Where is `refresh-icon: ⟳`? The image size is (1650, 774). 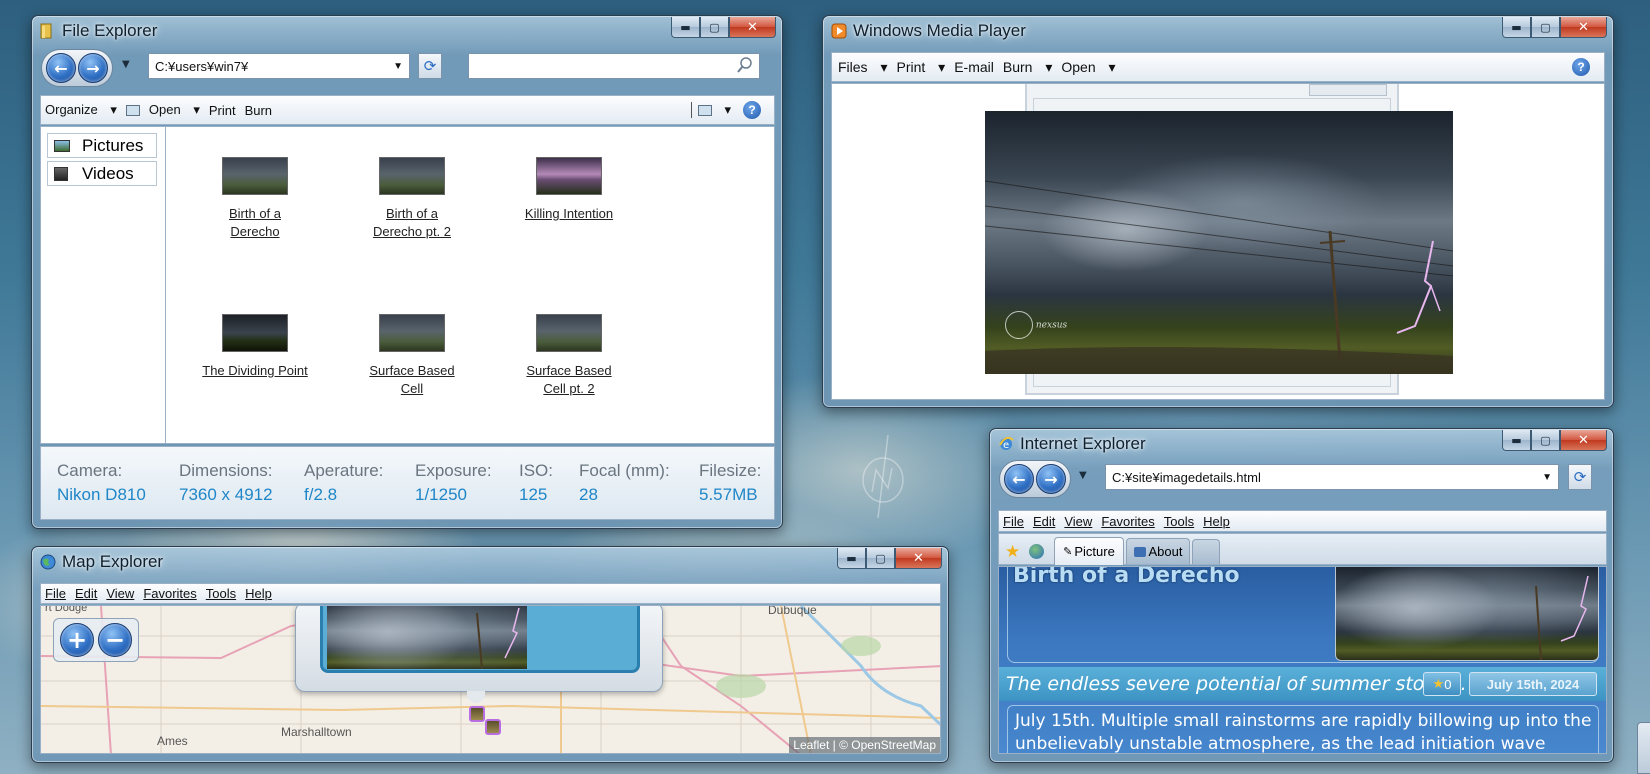
refresh-icon: ⟳ is located at coordinates (430, 66).